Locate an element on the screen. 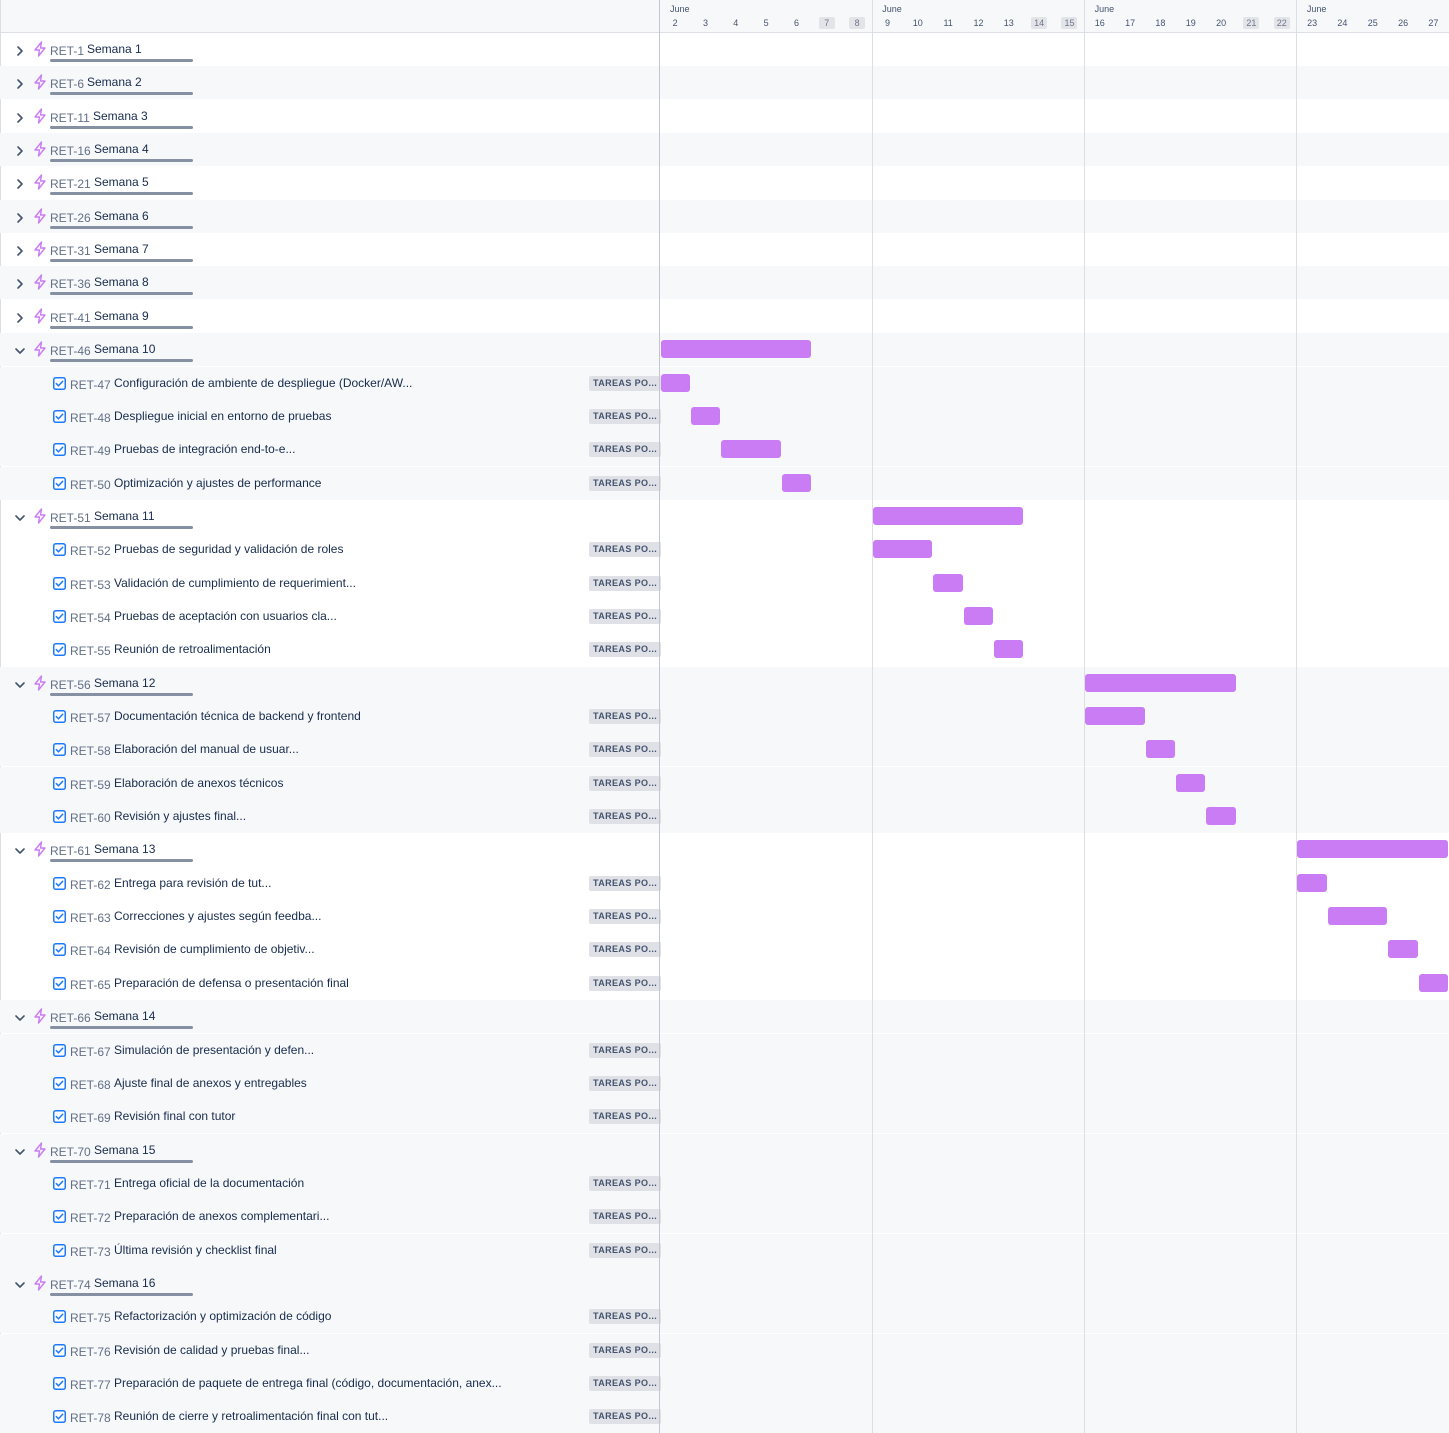  issue-key: RET-67 is located at coordinates (90, 1052).